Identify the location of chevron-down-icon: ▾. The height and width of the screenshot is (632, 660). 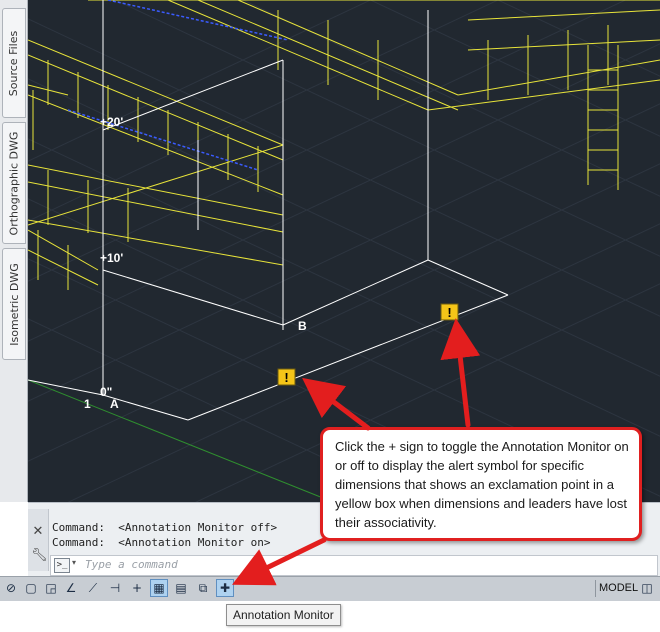
(74, 562).